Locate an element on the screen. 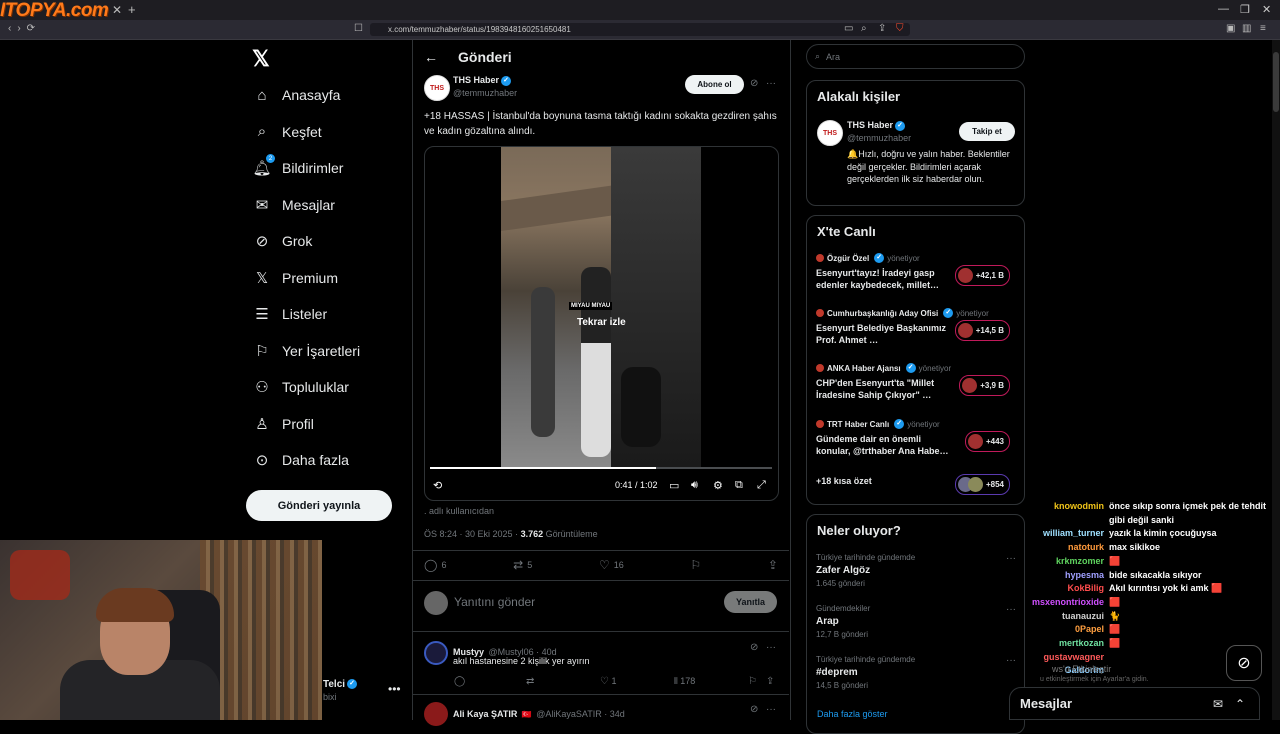 Image resolution: width=1280 pixels, height=734 pixels. new-message-icon: ✉ is located at coordinates (1218, 704).